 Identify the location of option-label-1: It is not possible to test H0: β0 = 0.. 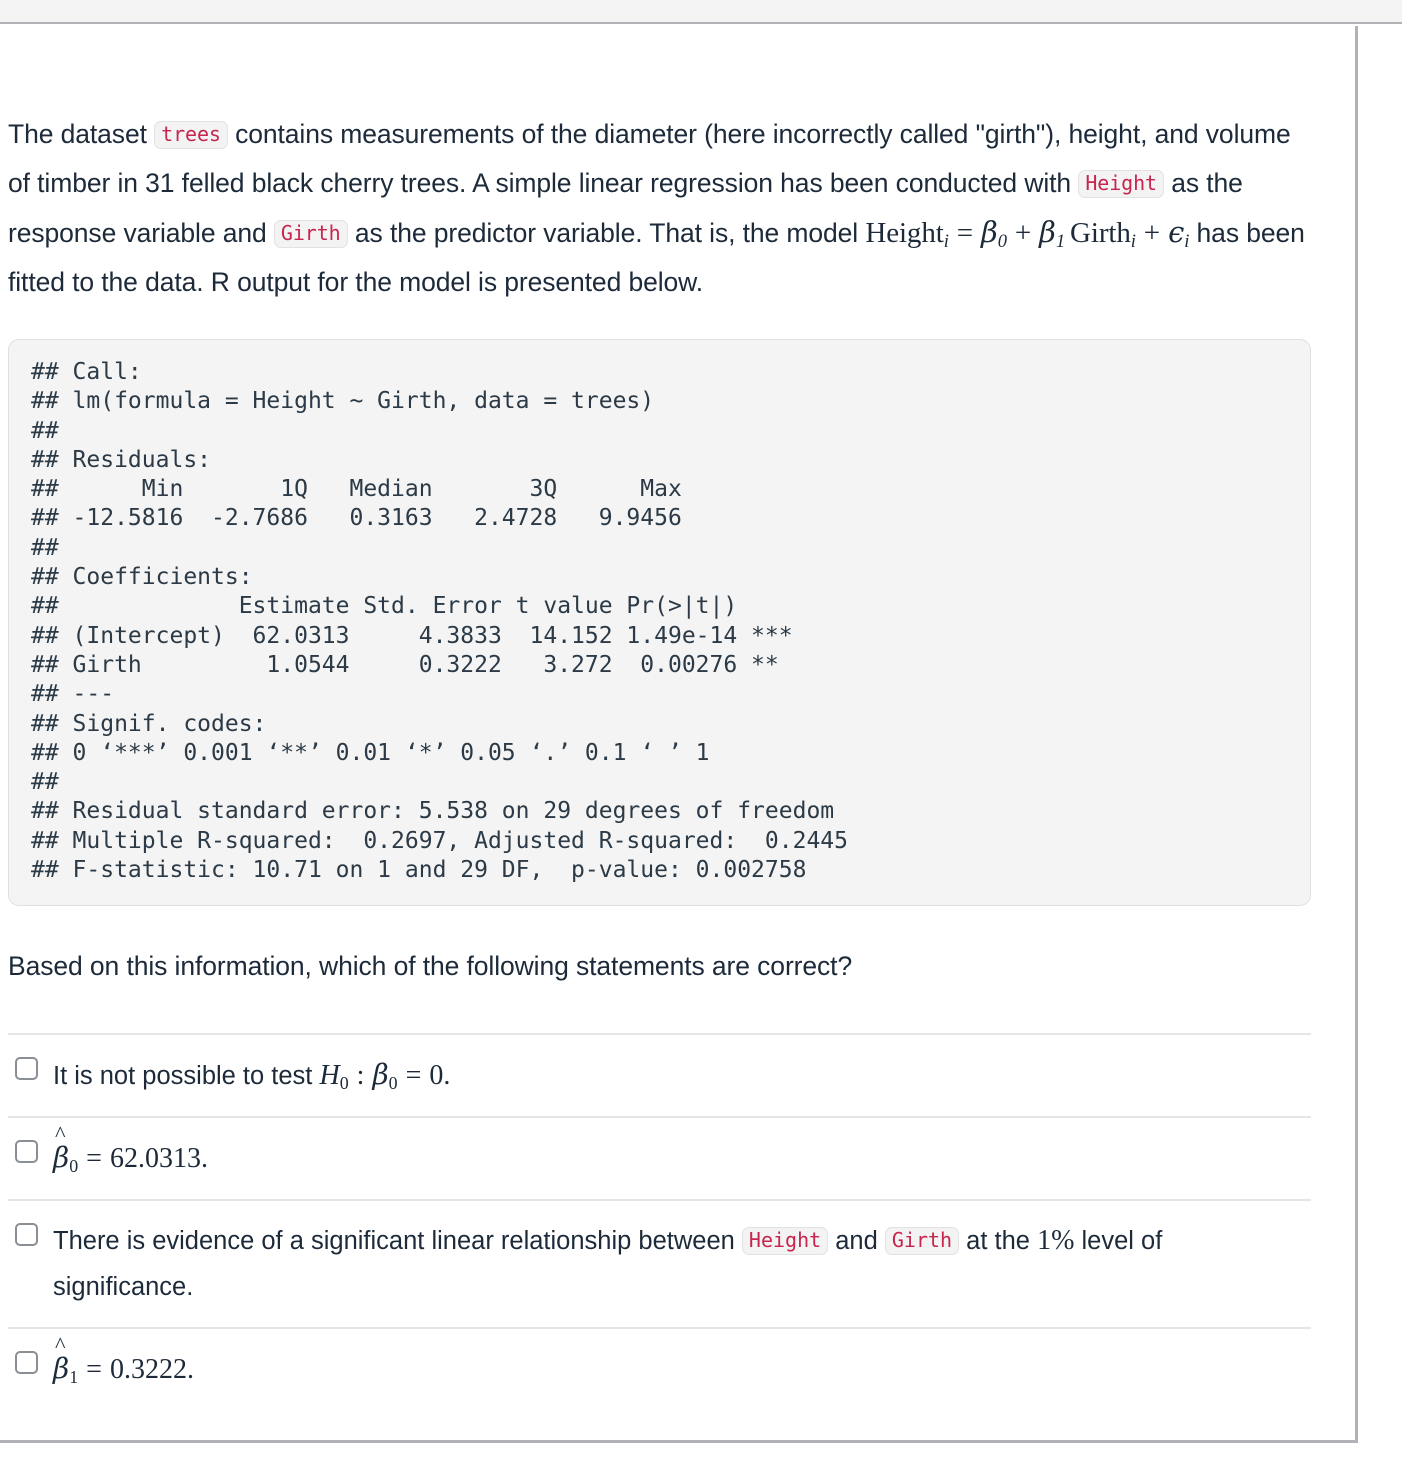
(251, 1075).